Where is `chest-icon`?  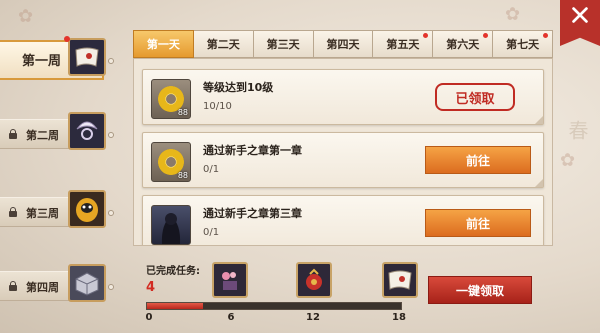 chest-icon is located at coordinates (87, 283).